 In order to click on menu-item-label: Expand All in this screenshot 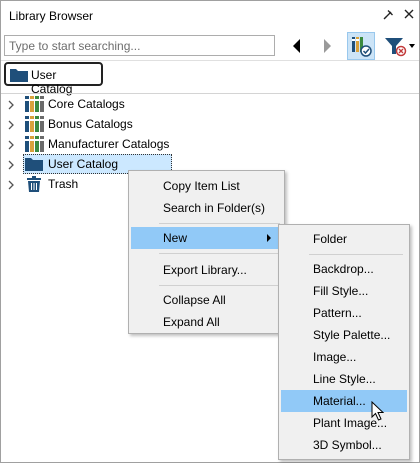, I will do `click(191, 322)`.